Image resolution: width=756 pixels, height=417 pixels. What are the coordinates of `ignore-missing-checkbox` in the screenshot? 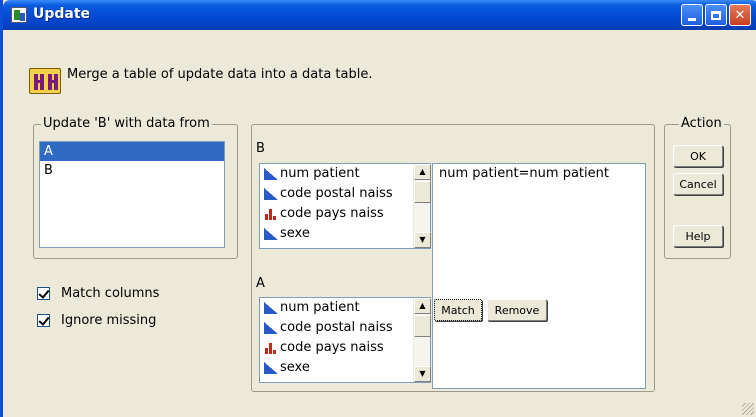 It's located at (43, 320).